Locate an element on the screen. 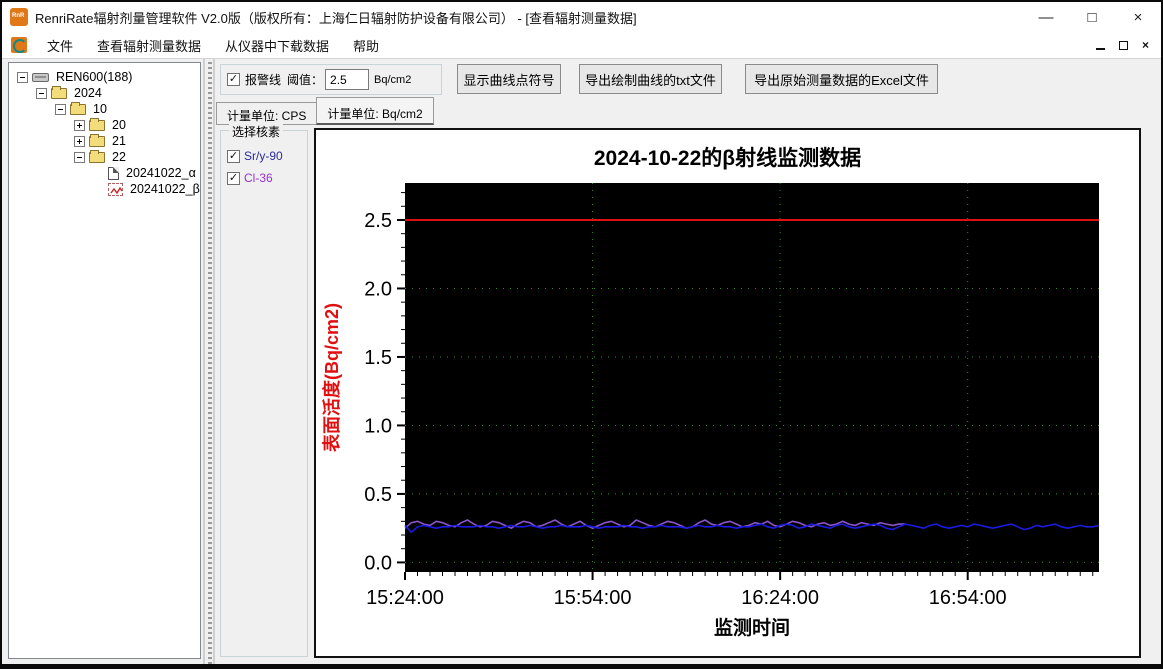  tree-item-20241022_: 20241022_β is located at coordinates (104, 189).